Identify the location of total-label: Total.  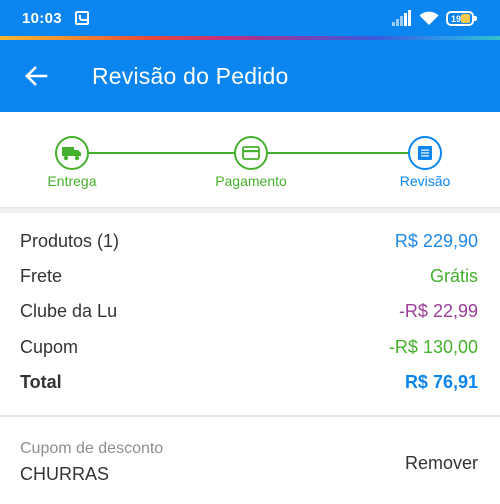
(41, 382).